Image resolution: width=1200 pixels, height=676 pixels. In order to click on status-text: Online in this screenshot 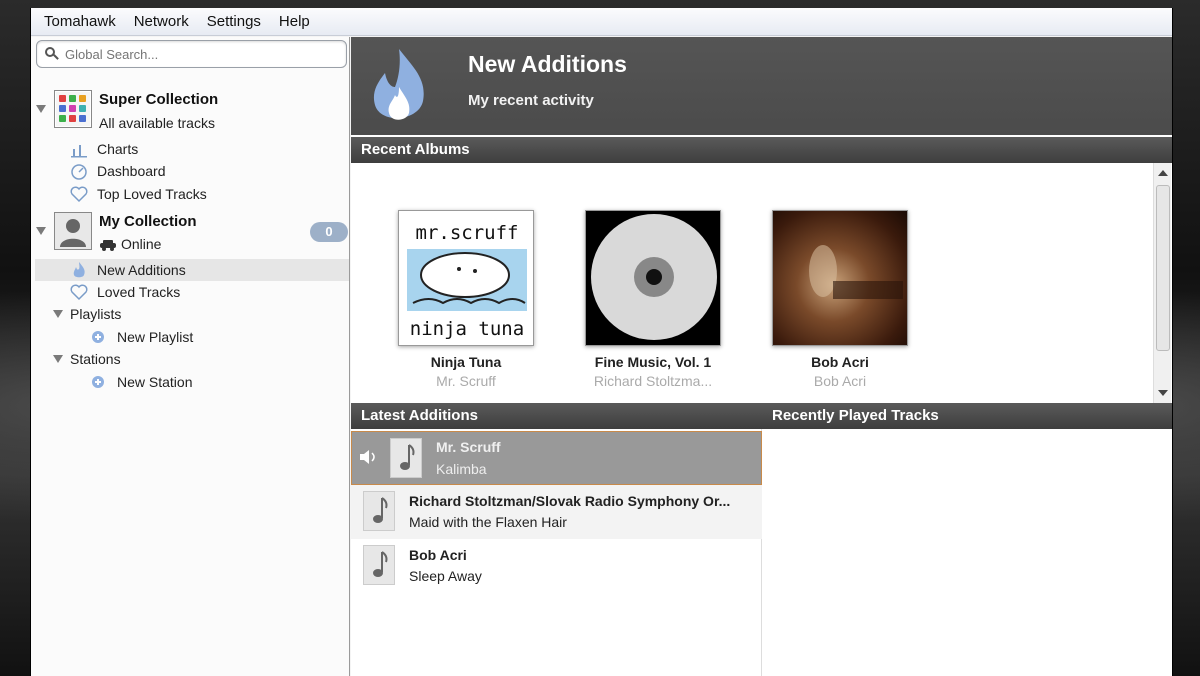, I will do `click(141, 244)`.